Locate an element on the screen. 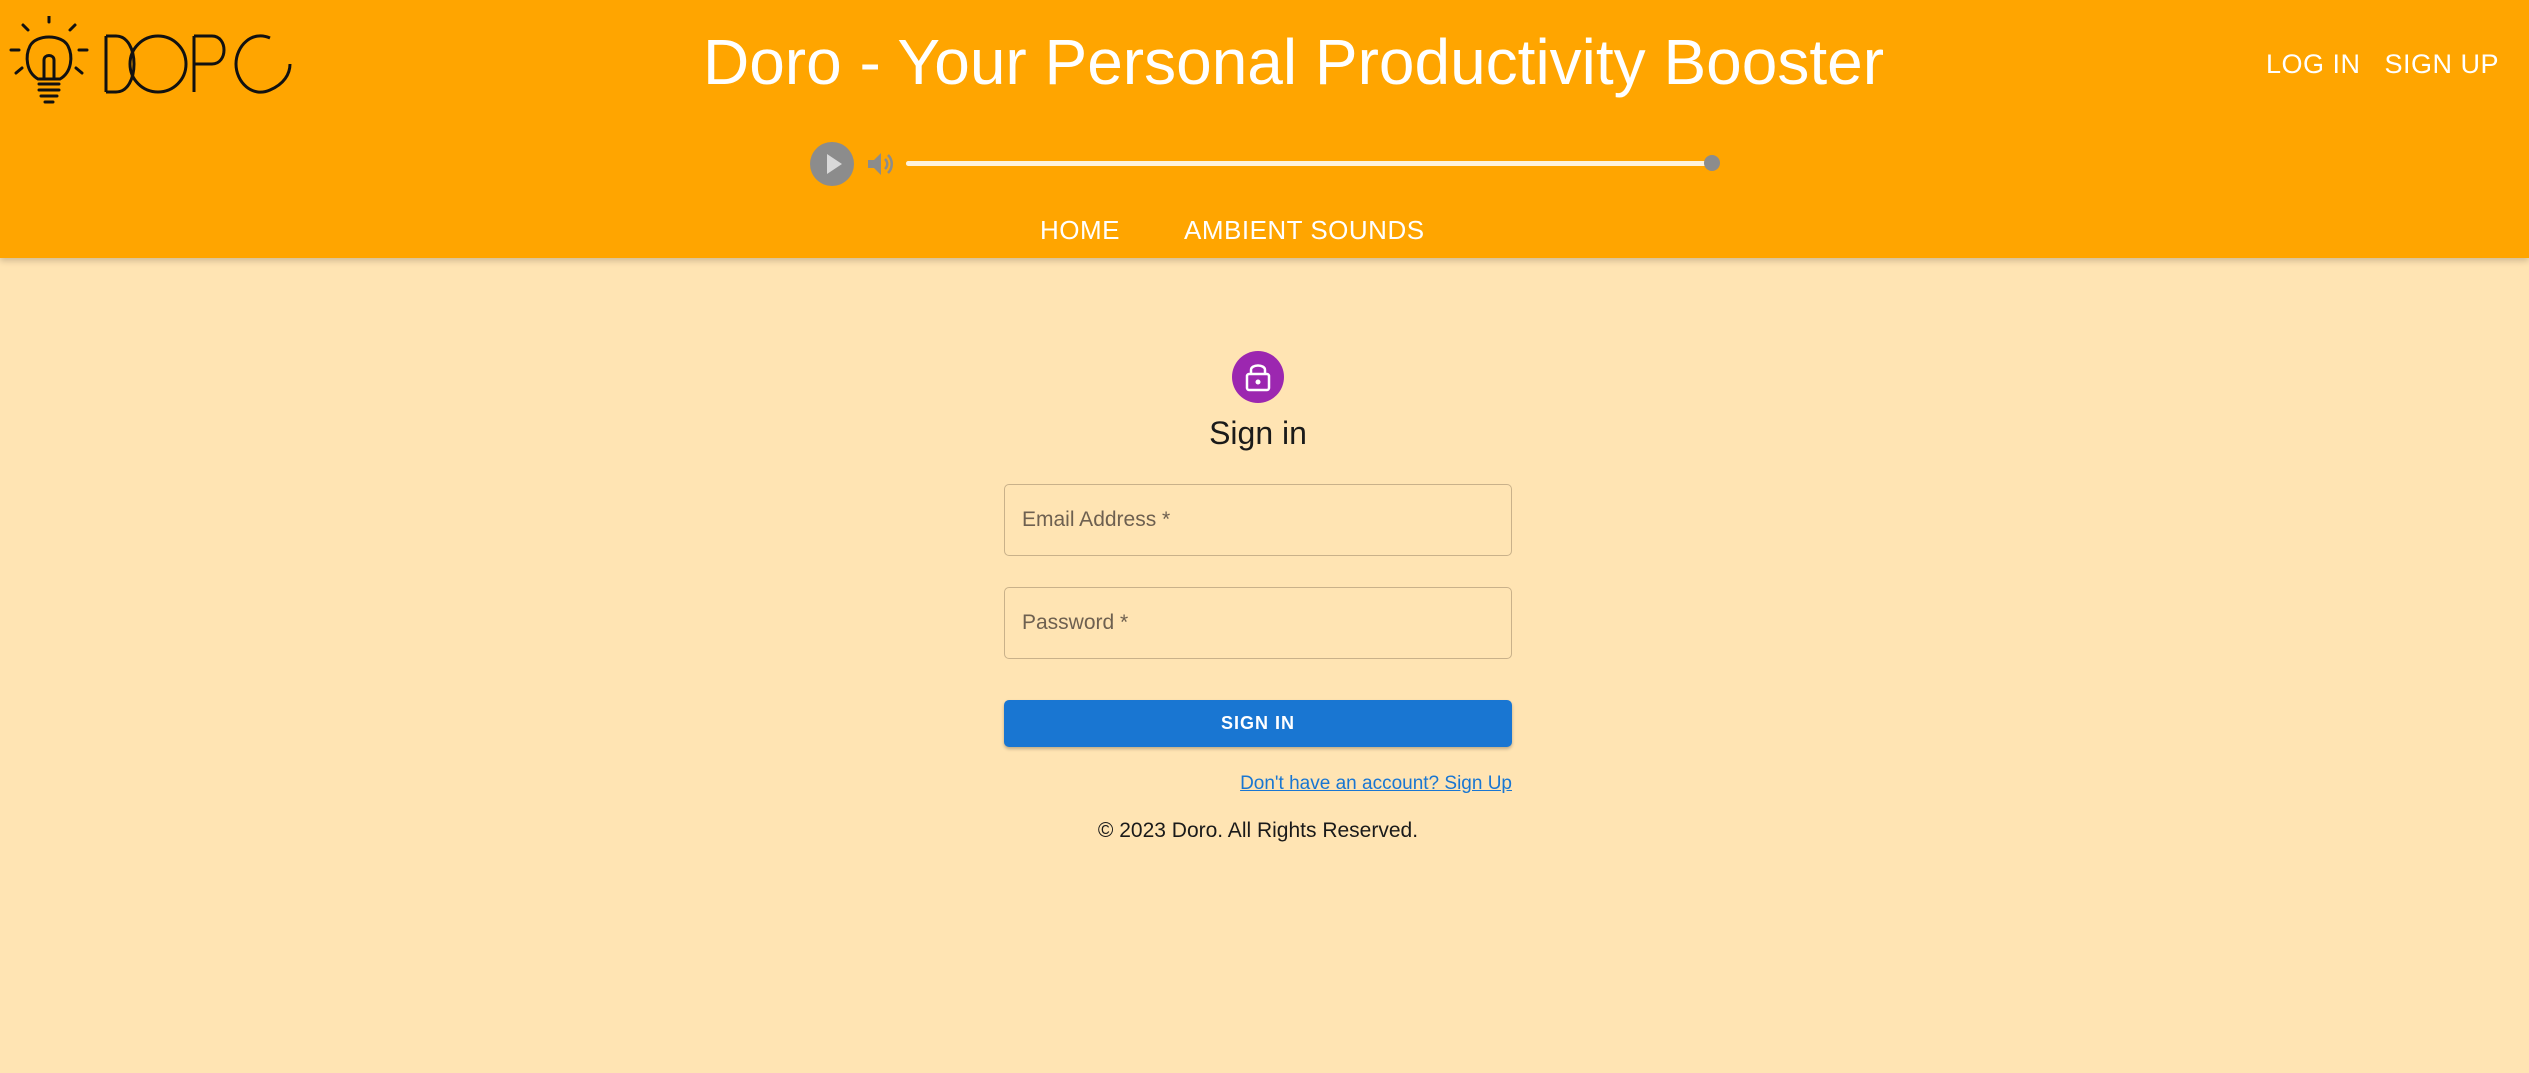 This screenshot has height=1073, width=2529. login-link: LOG IN is located at coordinates (2313, 64).